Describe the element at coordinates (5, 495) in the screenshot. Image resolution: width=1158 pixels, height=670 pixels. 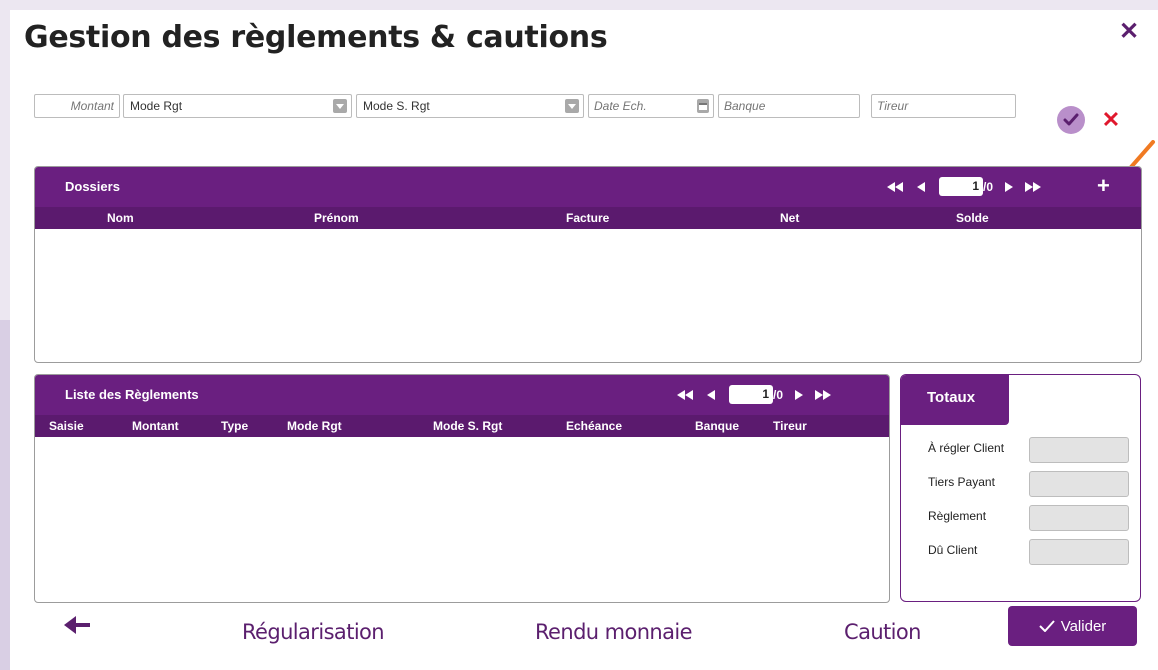
I see `background-decoration` at that location.